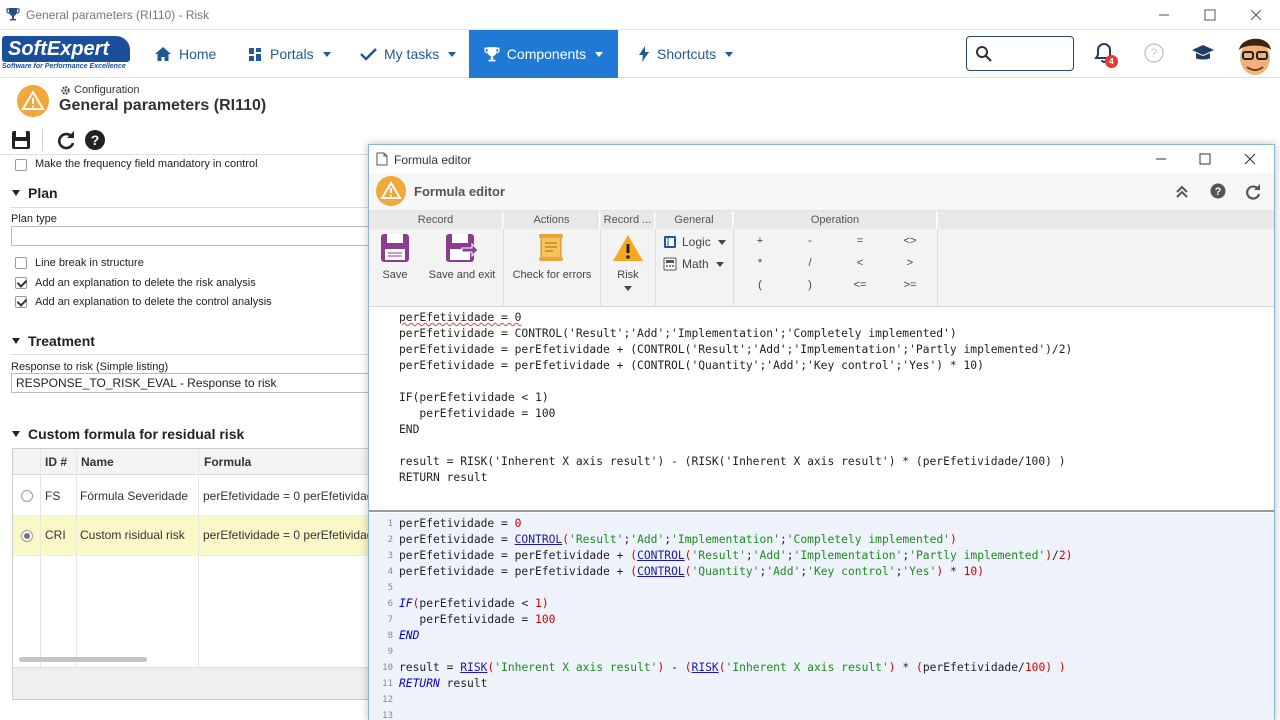  What do you see at coordinates (552, 275) in the screenshot?
I see `check-for-errors-label: Check for errors` at bounding box center [552, 275].